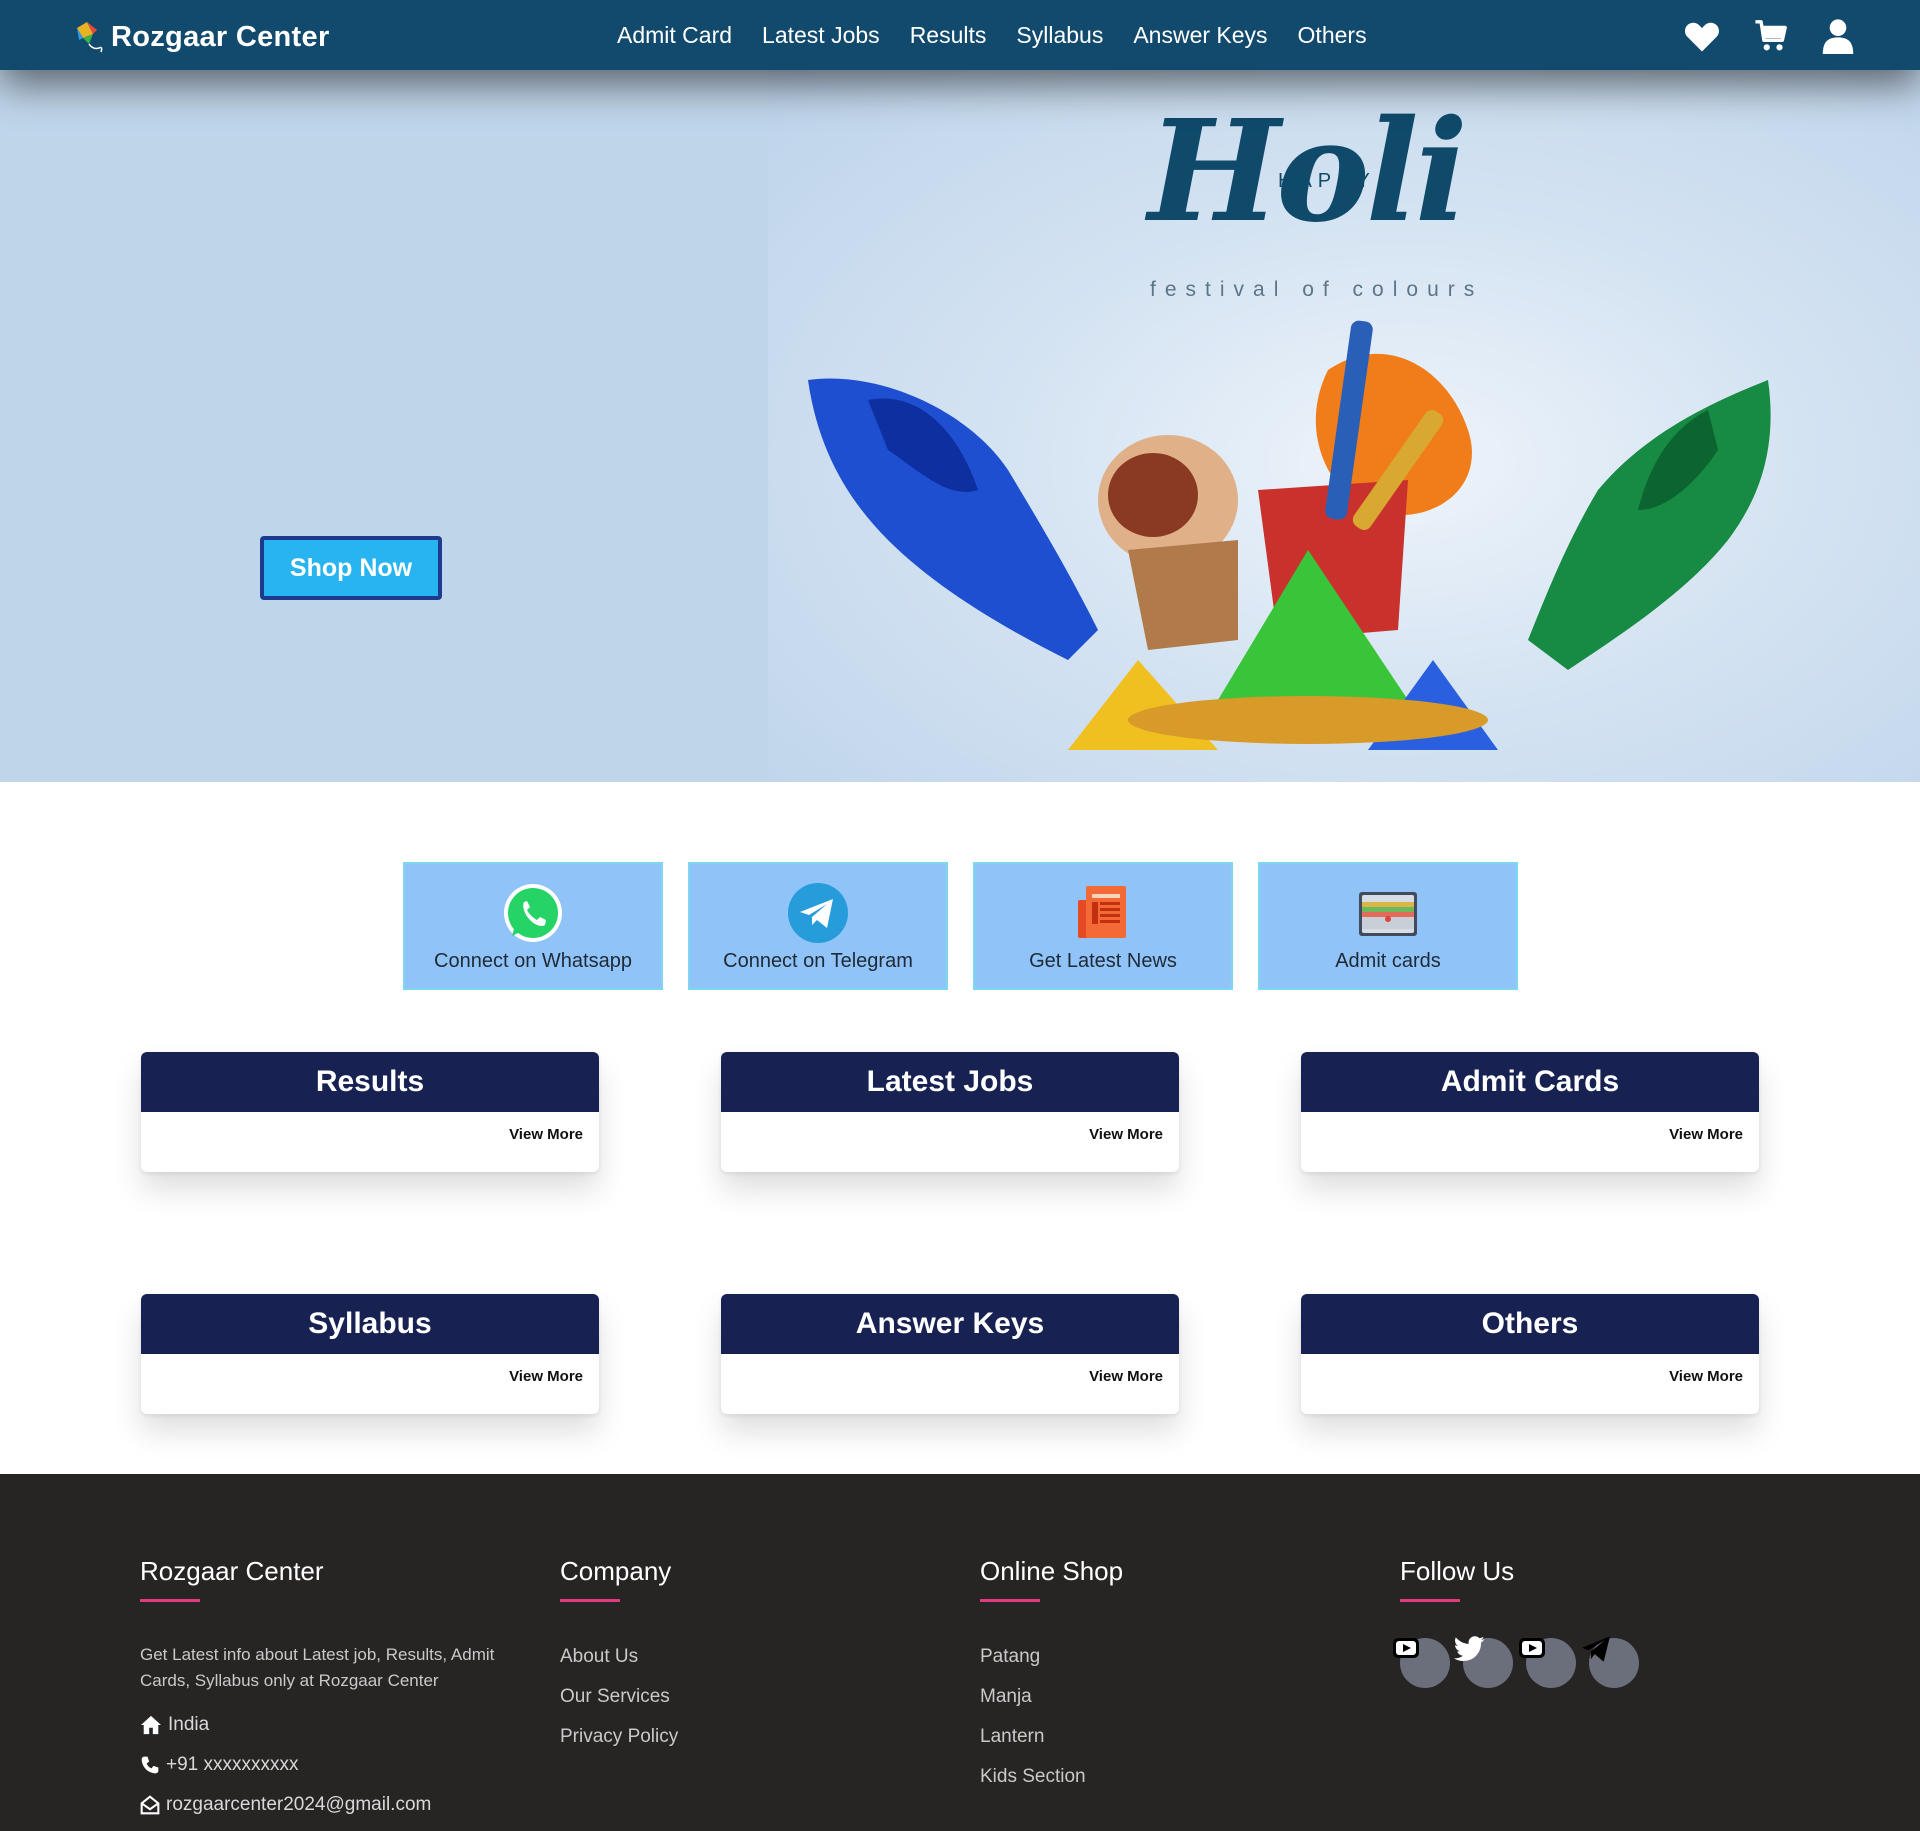 The height and width of the screenshot is (1831, 1920). Describe the element at coordinates (599, 1657) in the screenshot. I see `footer-link-about-us: About Us` at that location.